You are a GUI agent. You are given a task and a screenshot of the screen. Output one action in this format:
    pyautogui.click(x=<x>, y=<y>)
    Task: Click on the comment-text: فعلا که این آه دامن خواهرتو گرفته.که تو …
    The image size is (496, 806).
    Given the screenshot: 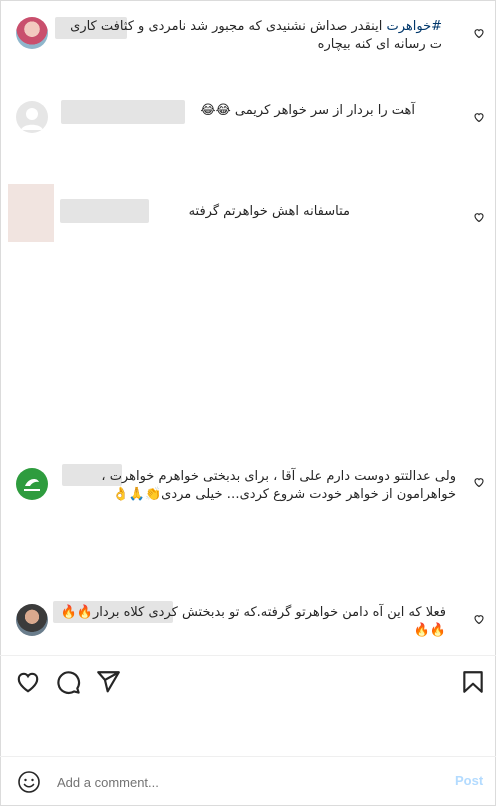 What is the action you would take?
    pyautogui.click(x=253, y=621)
    